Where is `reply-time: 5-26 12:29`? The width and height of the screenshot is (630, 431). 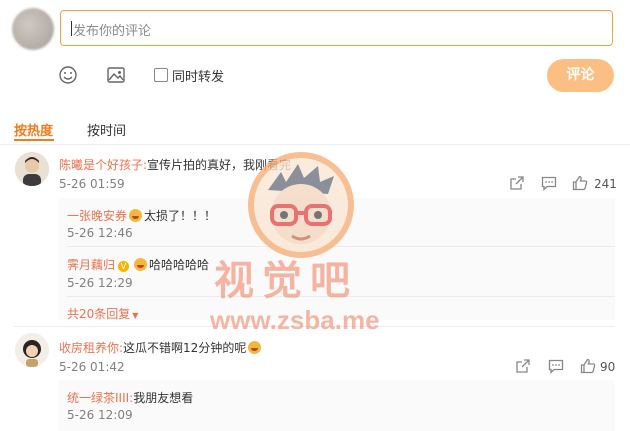 reply-time: 5-26 12:29 is located at coordinates (100, 283).